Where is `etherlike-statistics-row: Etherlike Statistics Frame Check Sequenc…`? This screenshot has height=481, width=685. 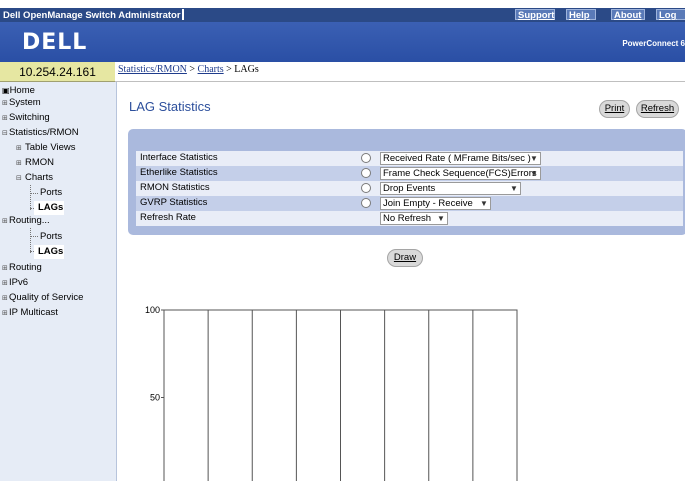 etherlike-statistics-row: Etherlike Statistics Frame Check Sequenc… is located at coordinates (409, 173).